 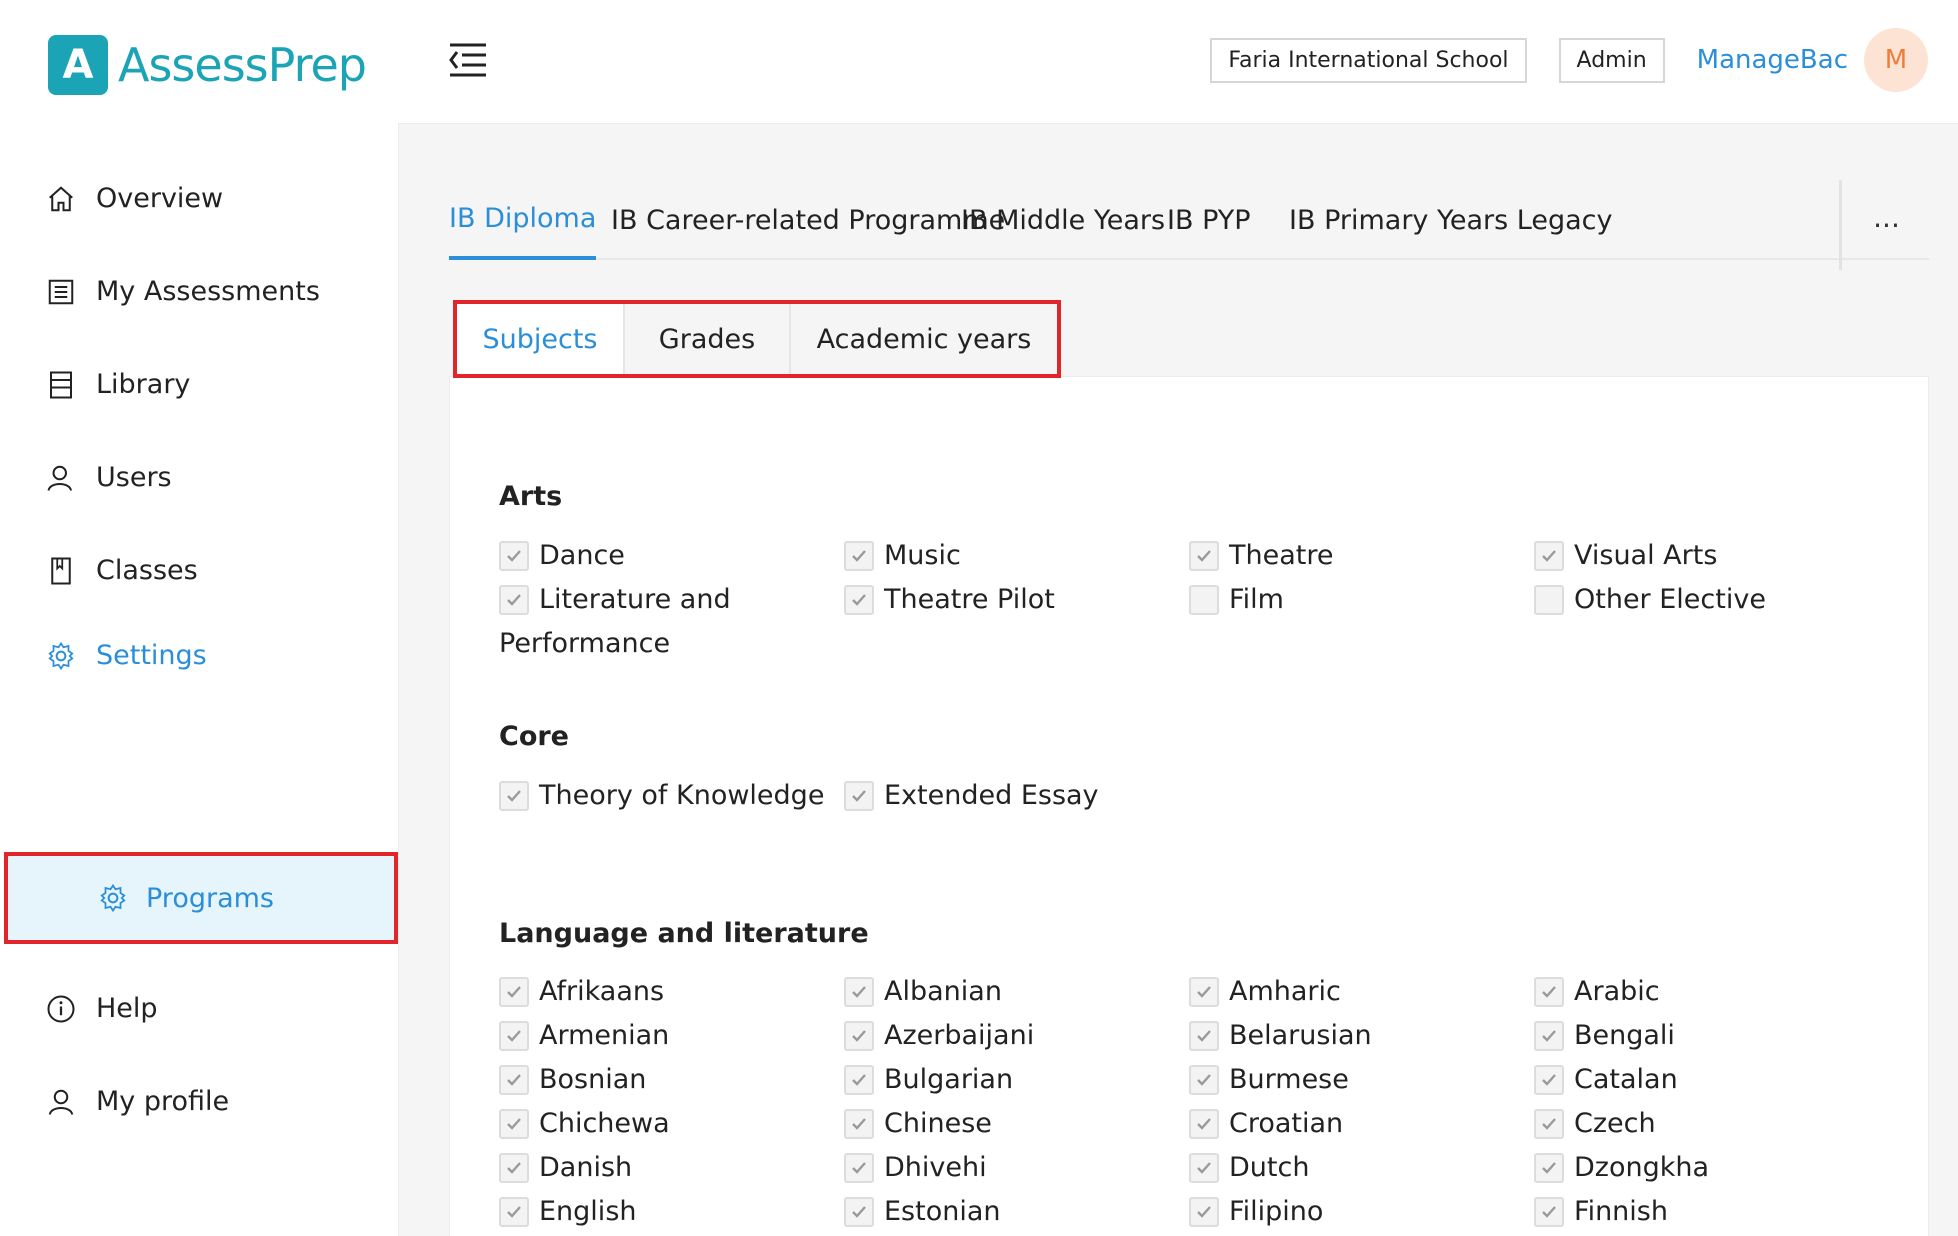 I want to click on subject-label: Dance, so click(x=582, y=555).